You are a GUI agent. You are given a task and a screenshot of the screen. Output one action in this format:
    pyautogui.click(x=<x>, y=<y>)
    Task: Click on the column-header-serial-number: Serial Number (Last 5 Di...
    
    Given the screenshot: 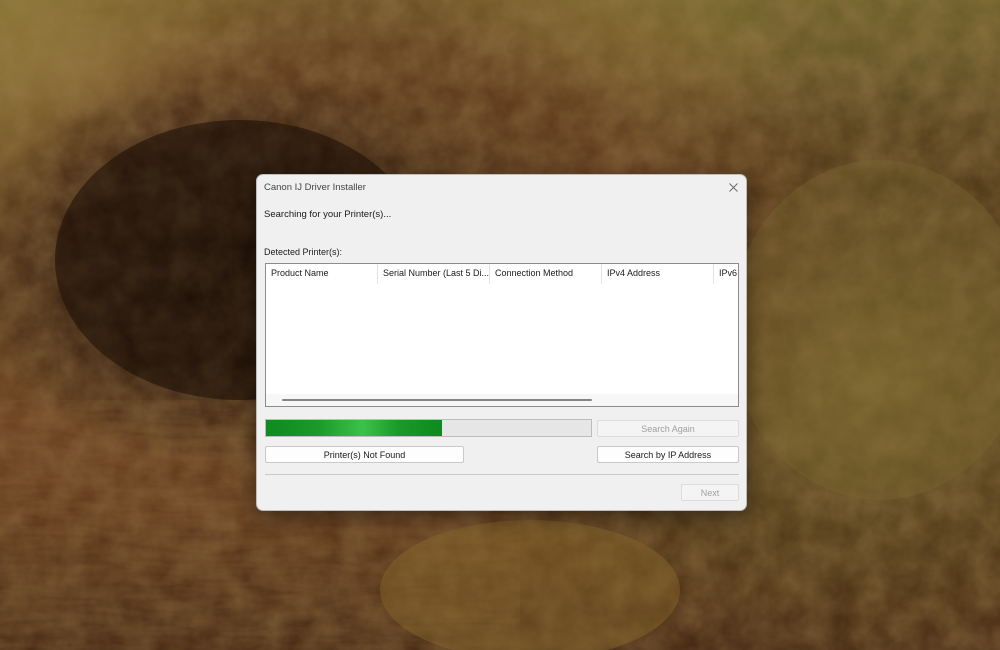 What is the action you would take?
    pyautogui.click(x=434, y=274)
    